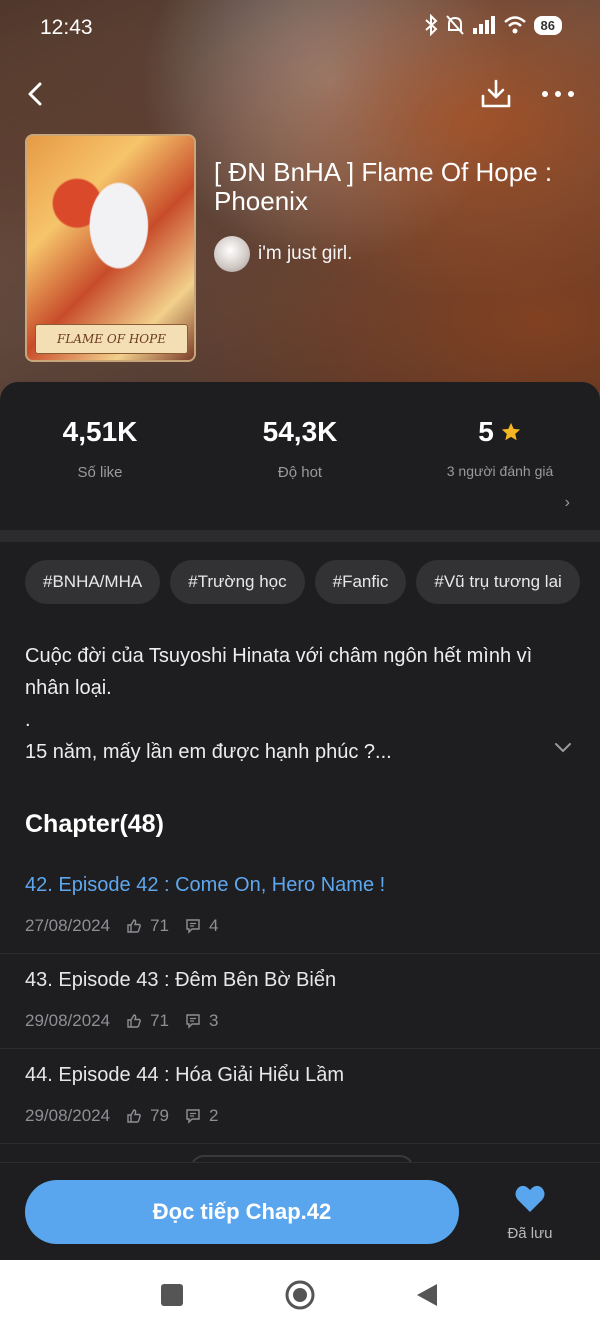  I want to click on wifi-icon, so click(514, 25).